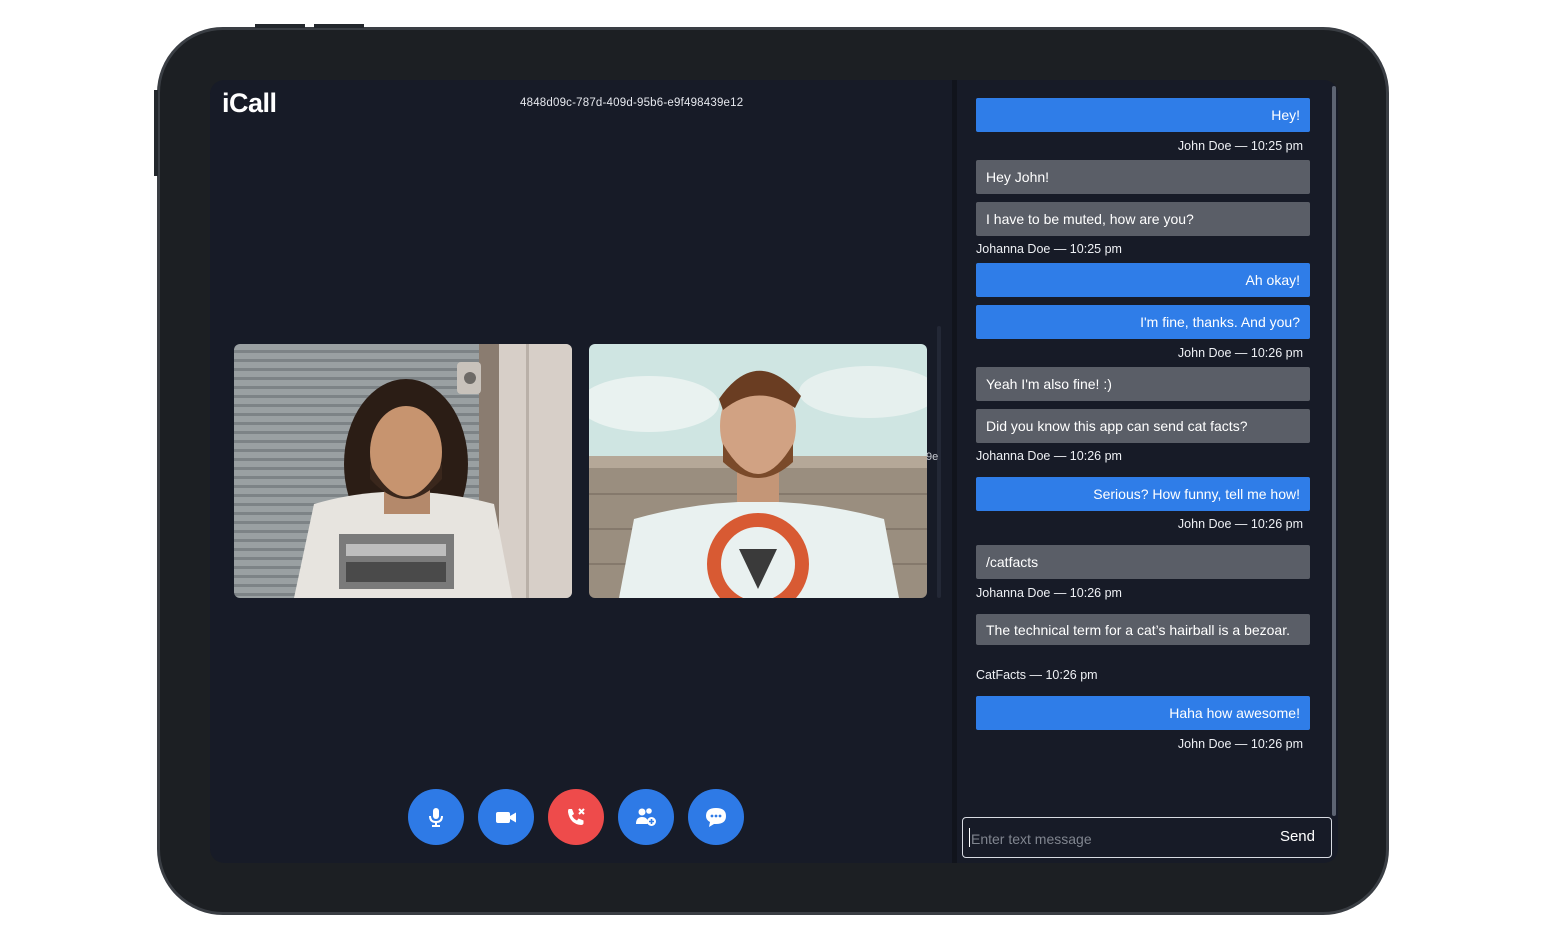 This screenshot has width=1545, height=940. I want to click on chat-scrollbar, so click(1334, 451).